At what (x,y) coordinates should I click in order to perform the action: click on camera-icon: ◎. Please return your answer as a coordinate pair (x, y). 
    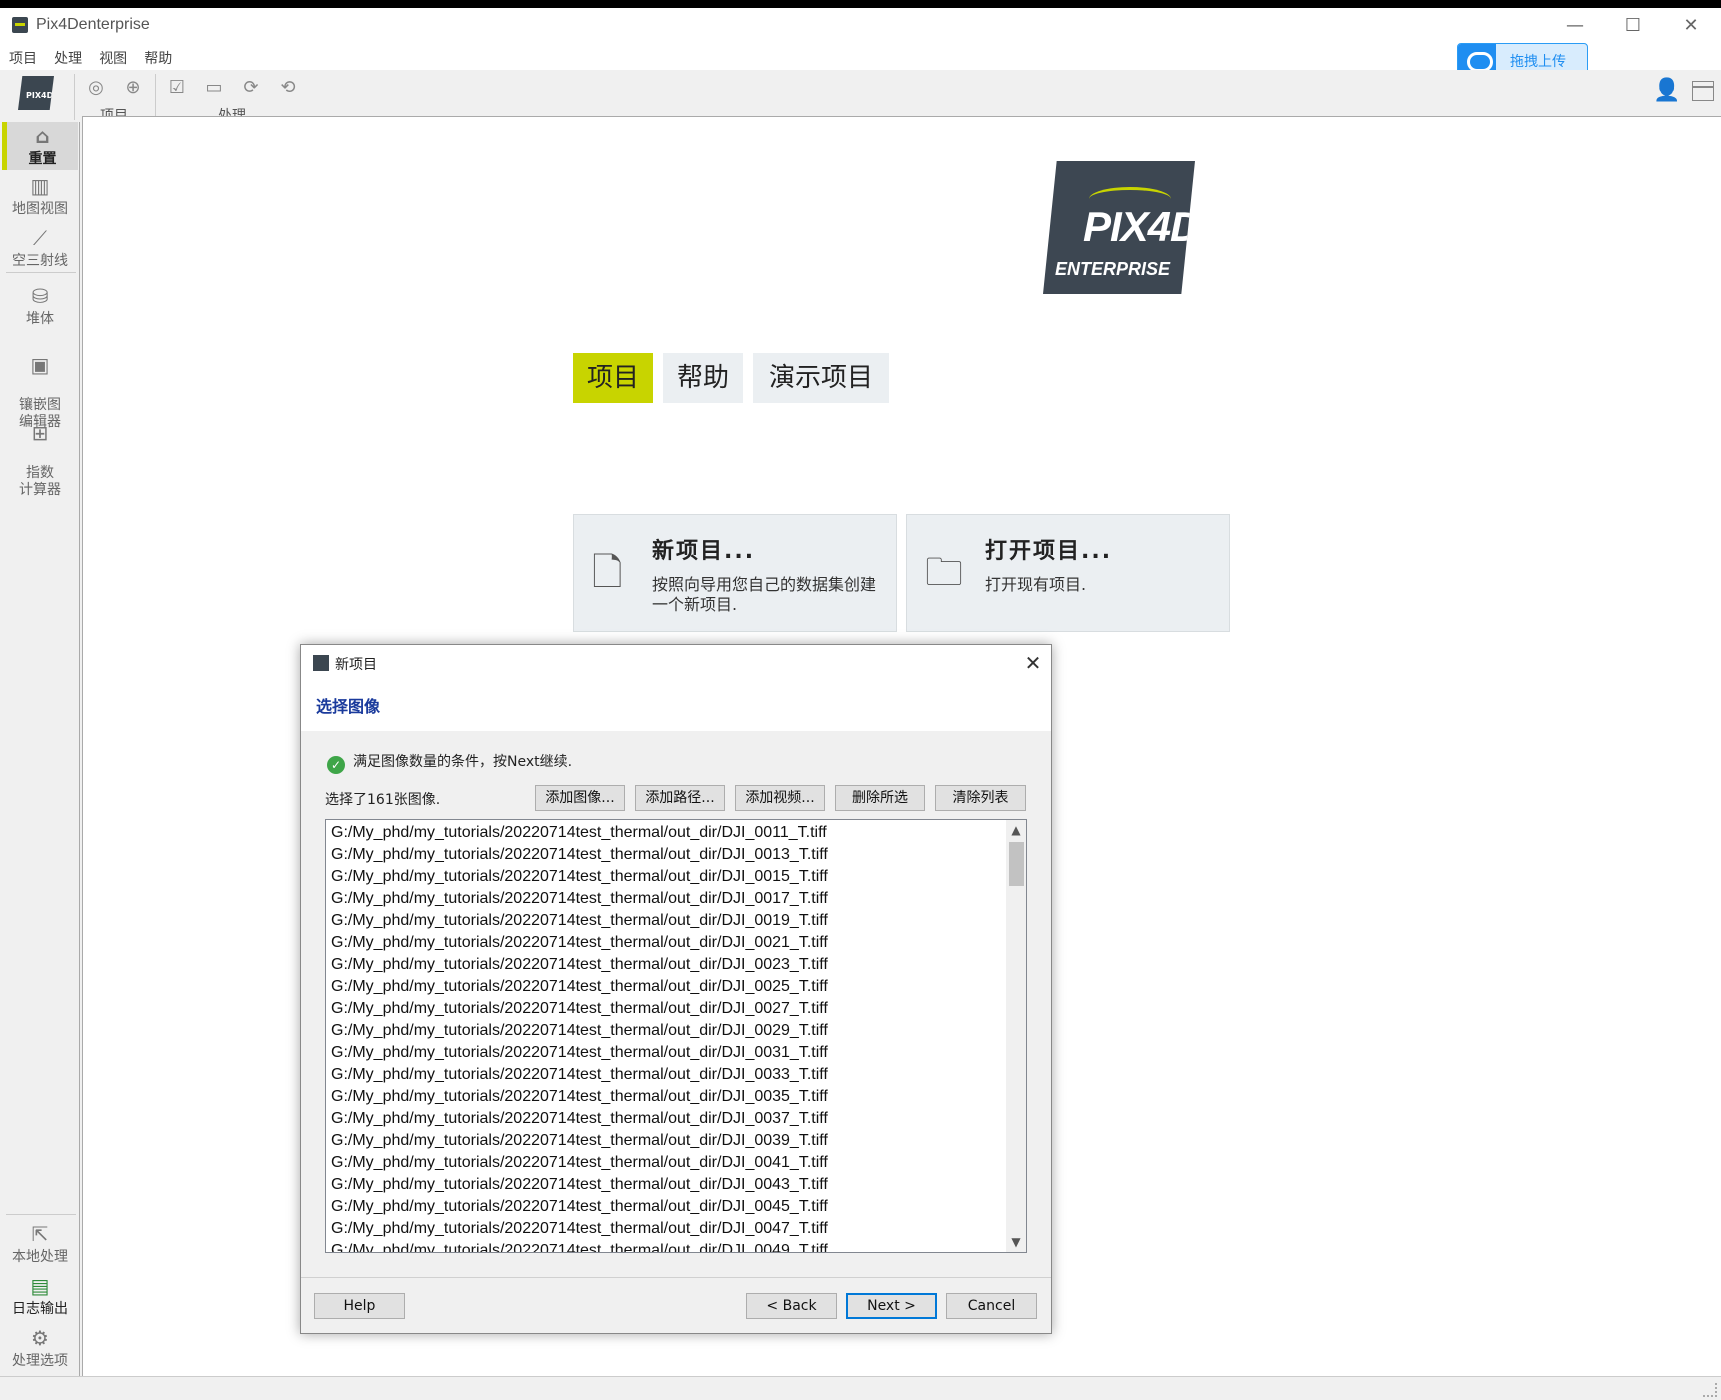
    Looking at the image, I should click on (96, 88).